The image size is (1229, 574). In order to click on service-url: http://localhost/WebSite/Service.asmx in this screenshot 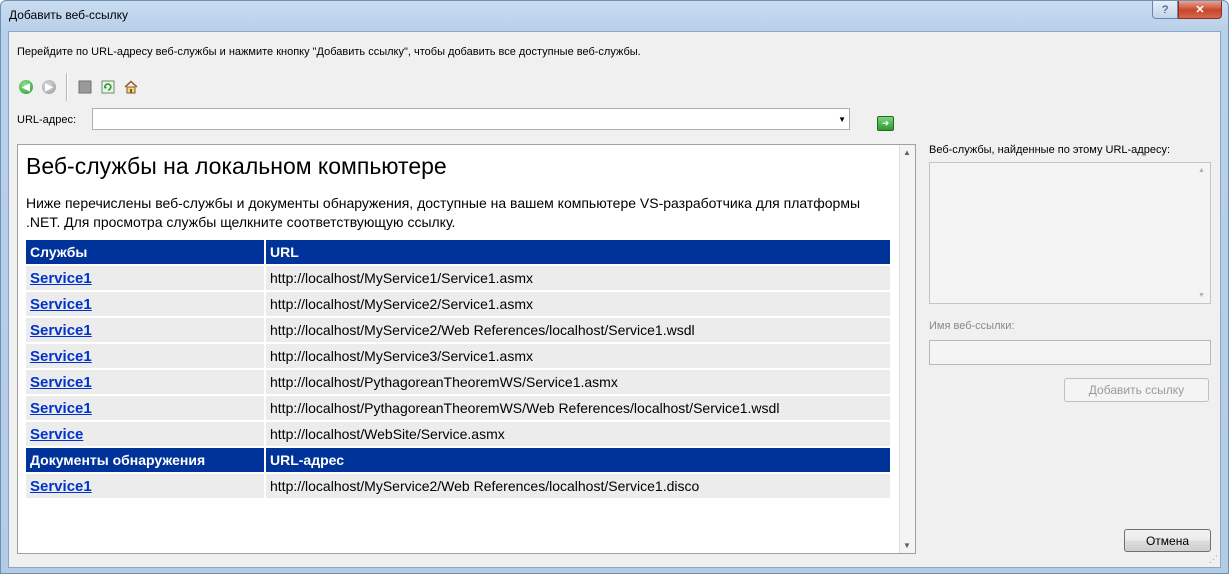, I will do `click(579, 434)`.